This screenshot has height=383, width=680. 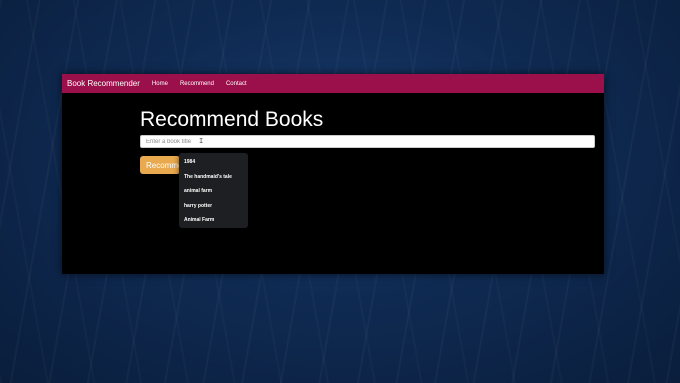 What do you see at coordinates (236, 84) in the screenshot?
I see `nav-link-contact: Contact` at bounding box center [236, 84].